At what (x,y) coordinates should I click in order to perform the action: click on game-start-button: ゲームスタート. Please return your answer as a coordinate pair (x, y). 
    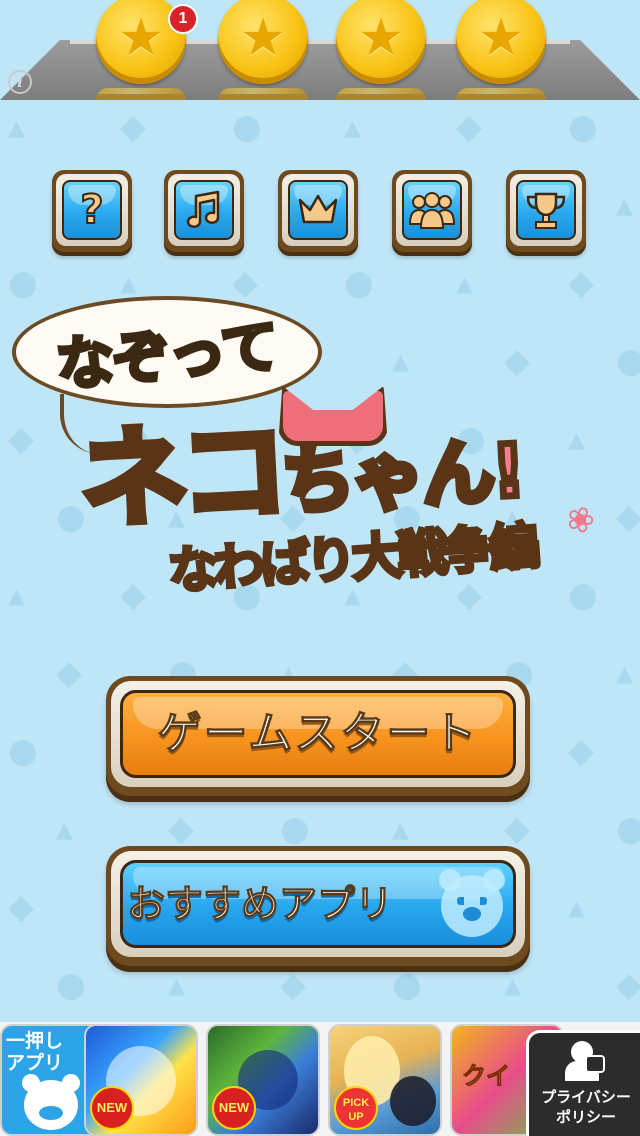
    Looking at the image, I should click on (318, 736).